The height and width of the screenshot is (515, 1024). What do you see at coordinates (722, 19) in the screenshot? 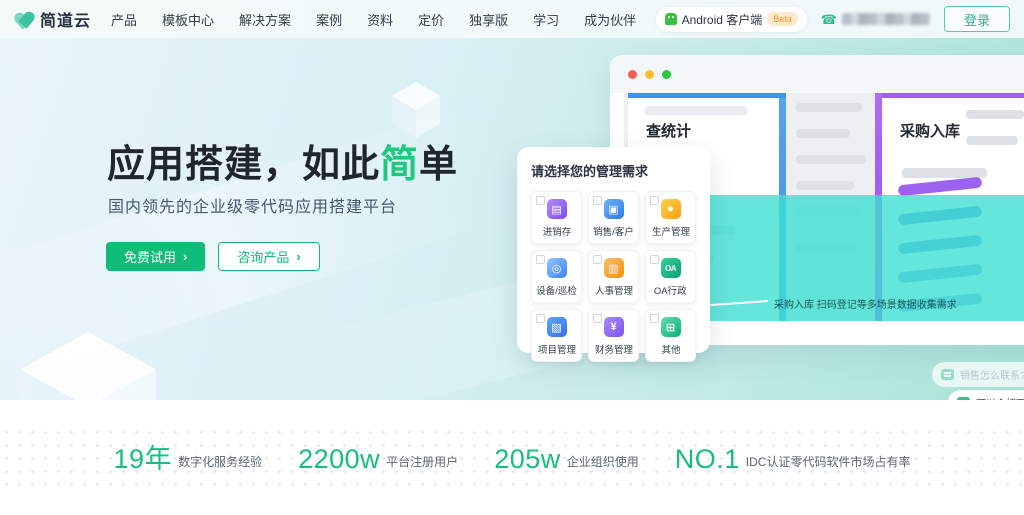
I see `android-client-label: Android 客户端` at bounding box center [722, 19].